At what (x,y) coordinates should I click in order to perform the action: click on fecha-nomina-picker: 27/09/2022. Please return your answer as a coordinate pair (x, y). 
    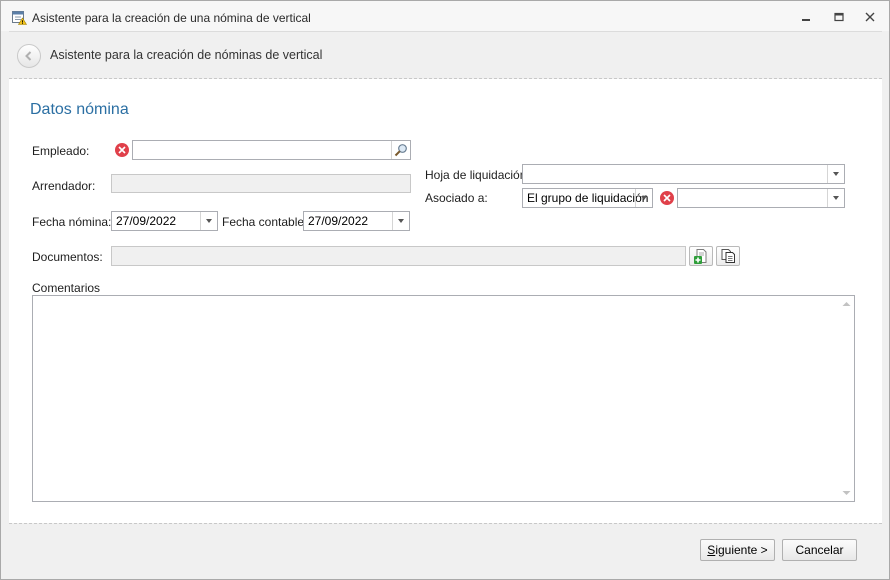
    Looking at the image, I should click on (164, 221).